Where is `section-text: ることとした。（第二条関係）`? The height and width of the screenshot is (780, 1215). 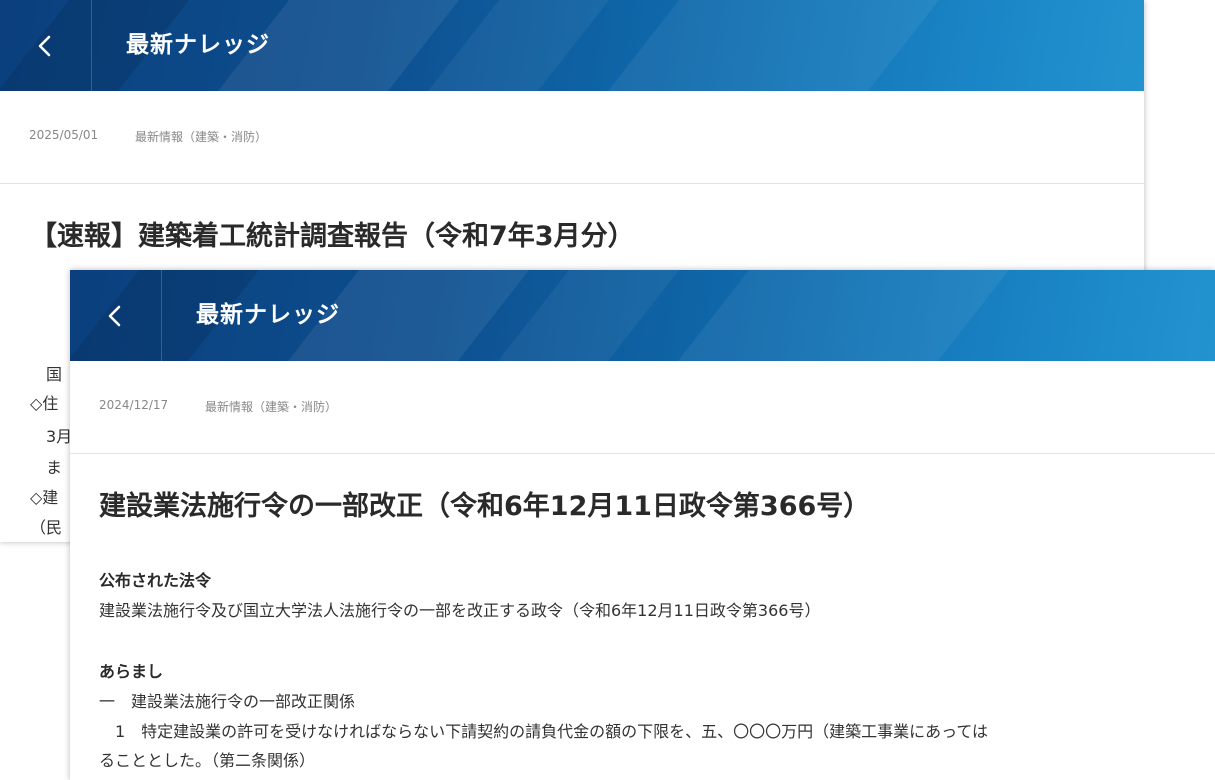
section-text: ることとした。（第二条関係） is located at coordinates (207, 760).